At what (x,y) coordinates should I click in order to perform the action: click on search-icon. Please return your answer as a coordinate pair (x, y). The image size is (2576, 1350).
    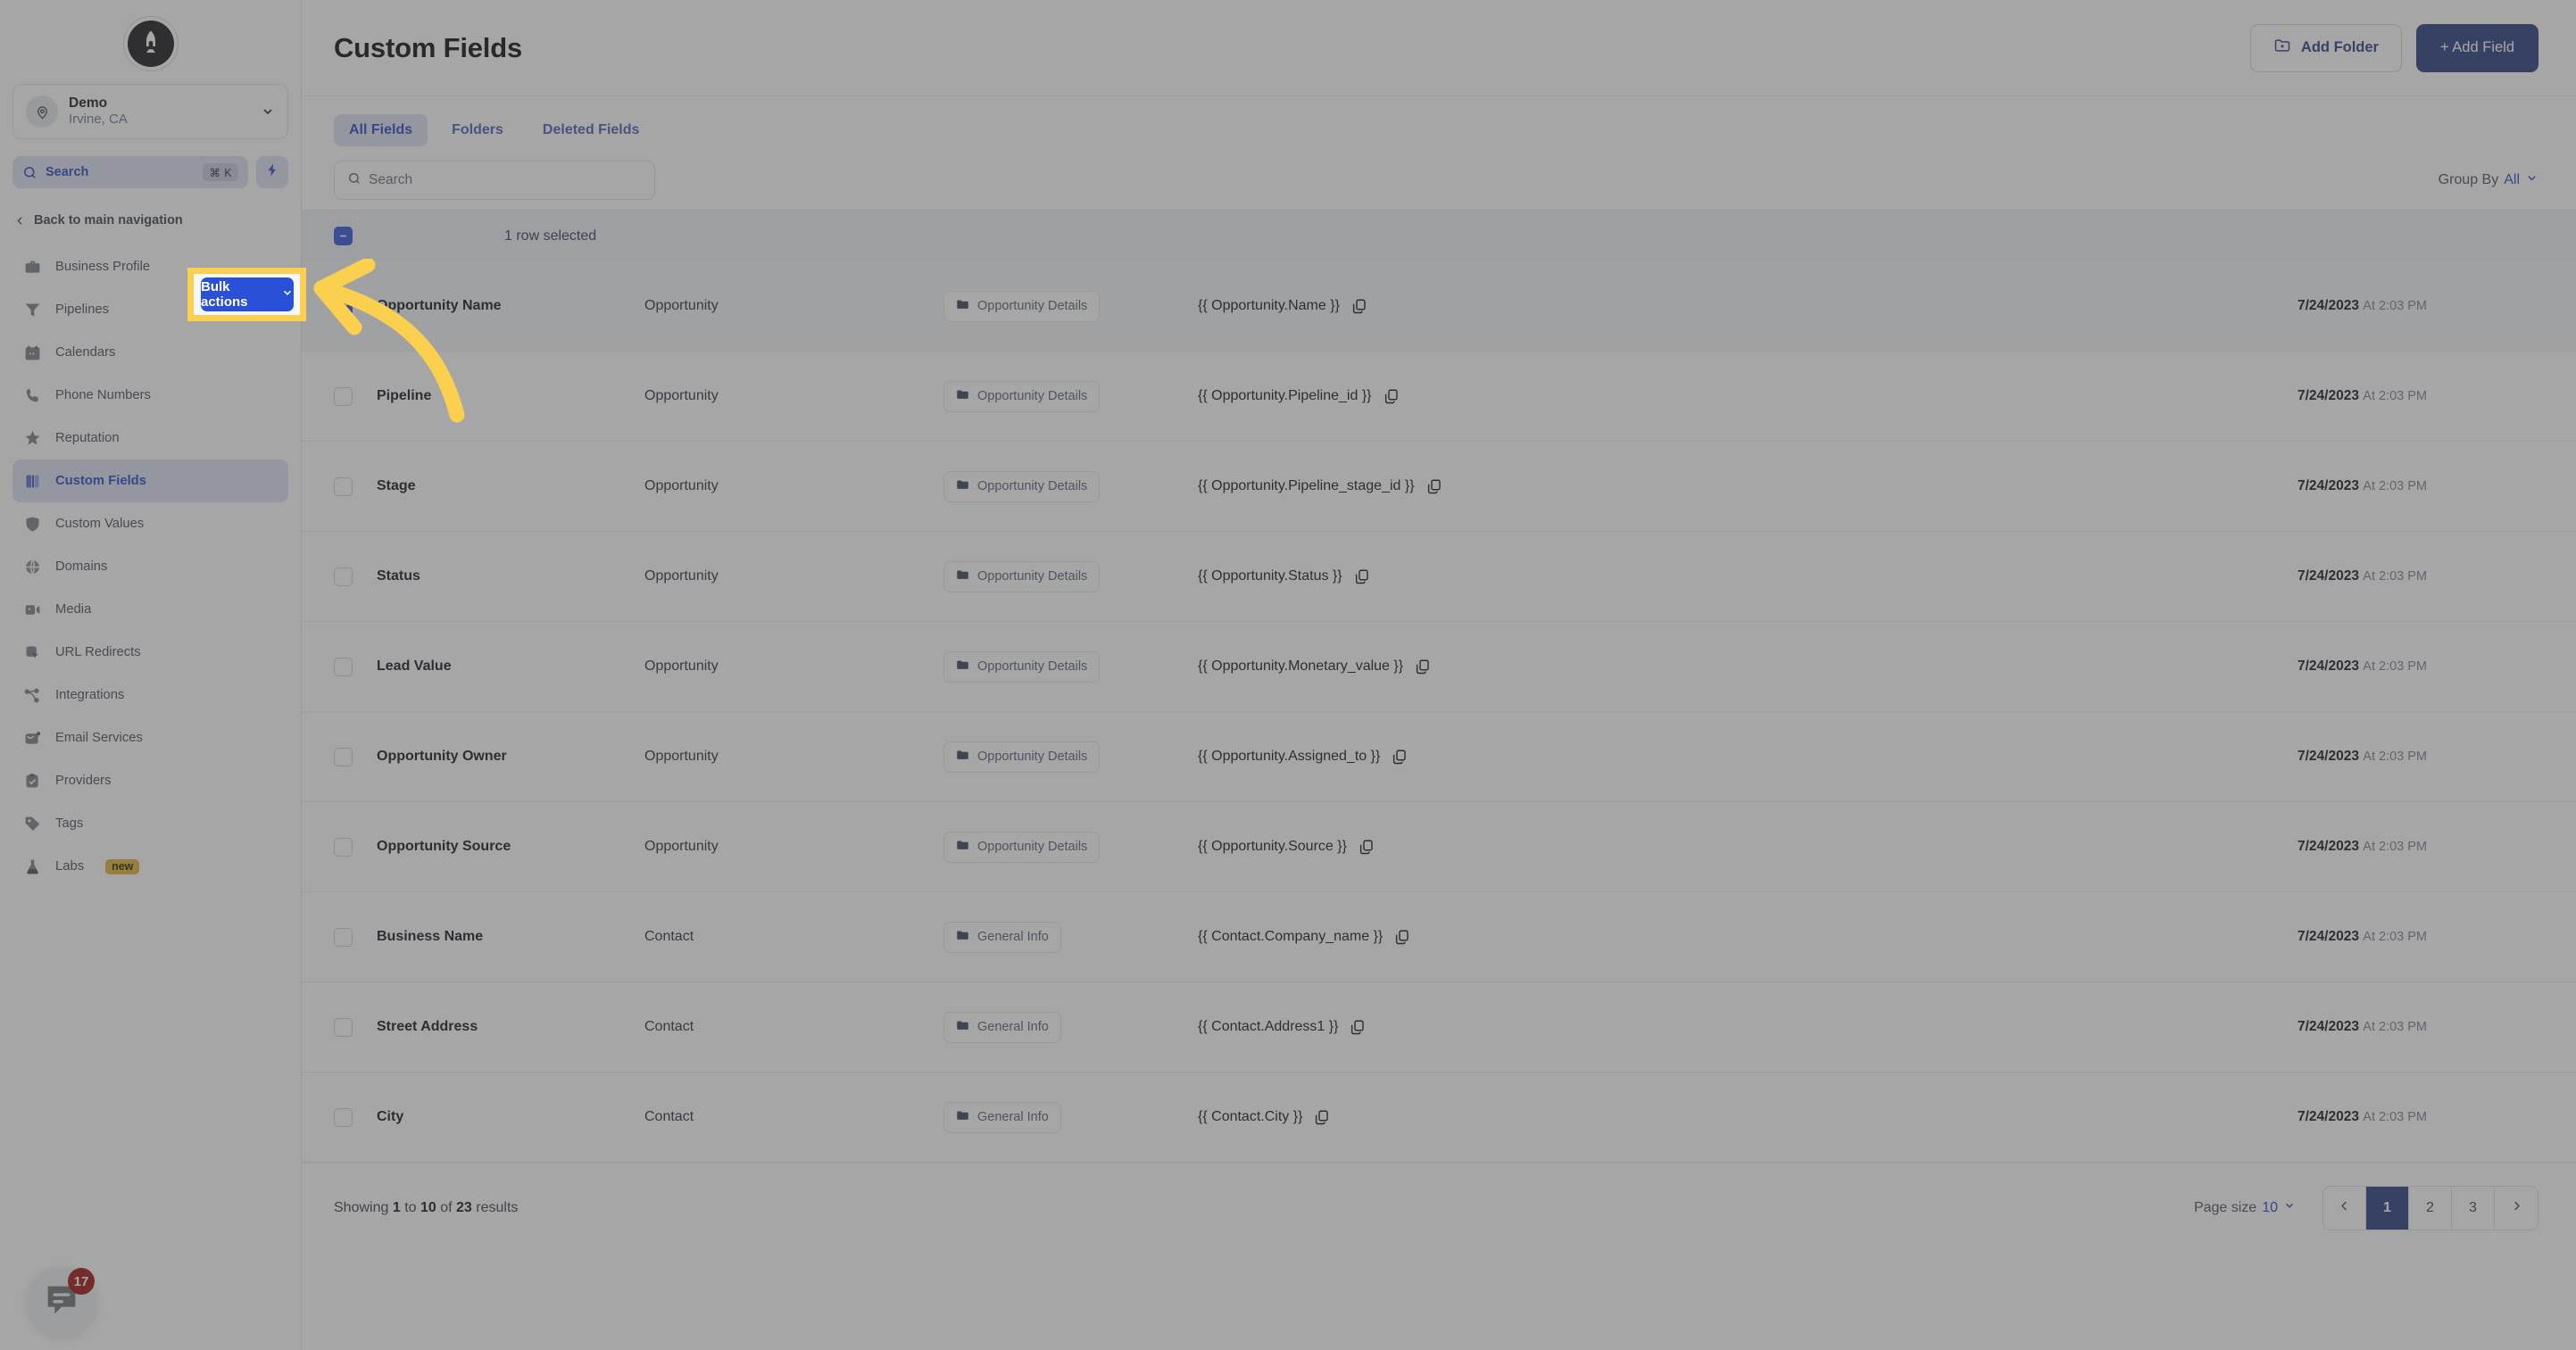
    Looking at the image, I should click on (354, 180).